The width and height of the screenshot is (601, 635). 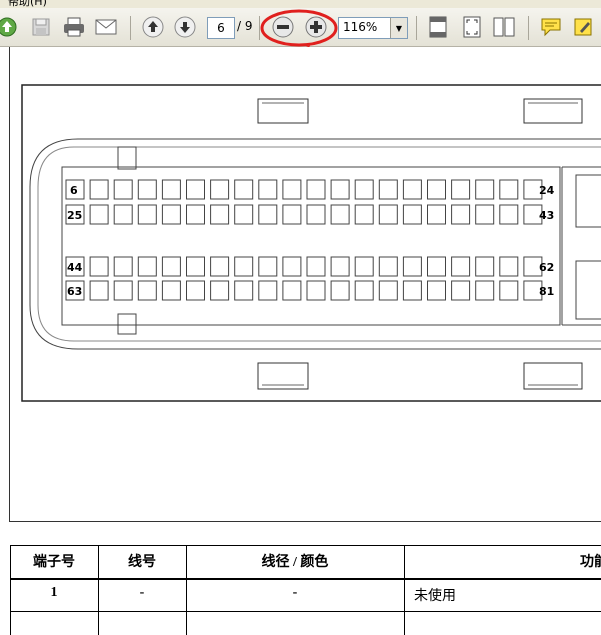 I want to click on pin-label: 44, so click(x=75, y=267).